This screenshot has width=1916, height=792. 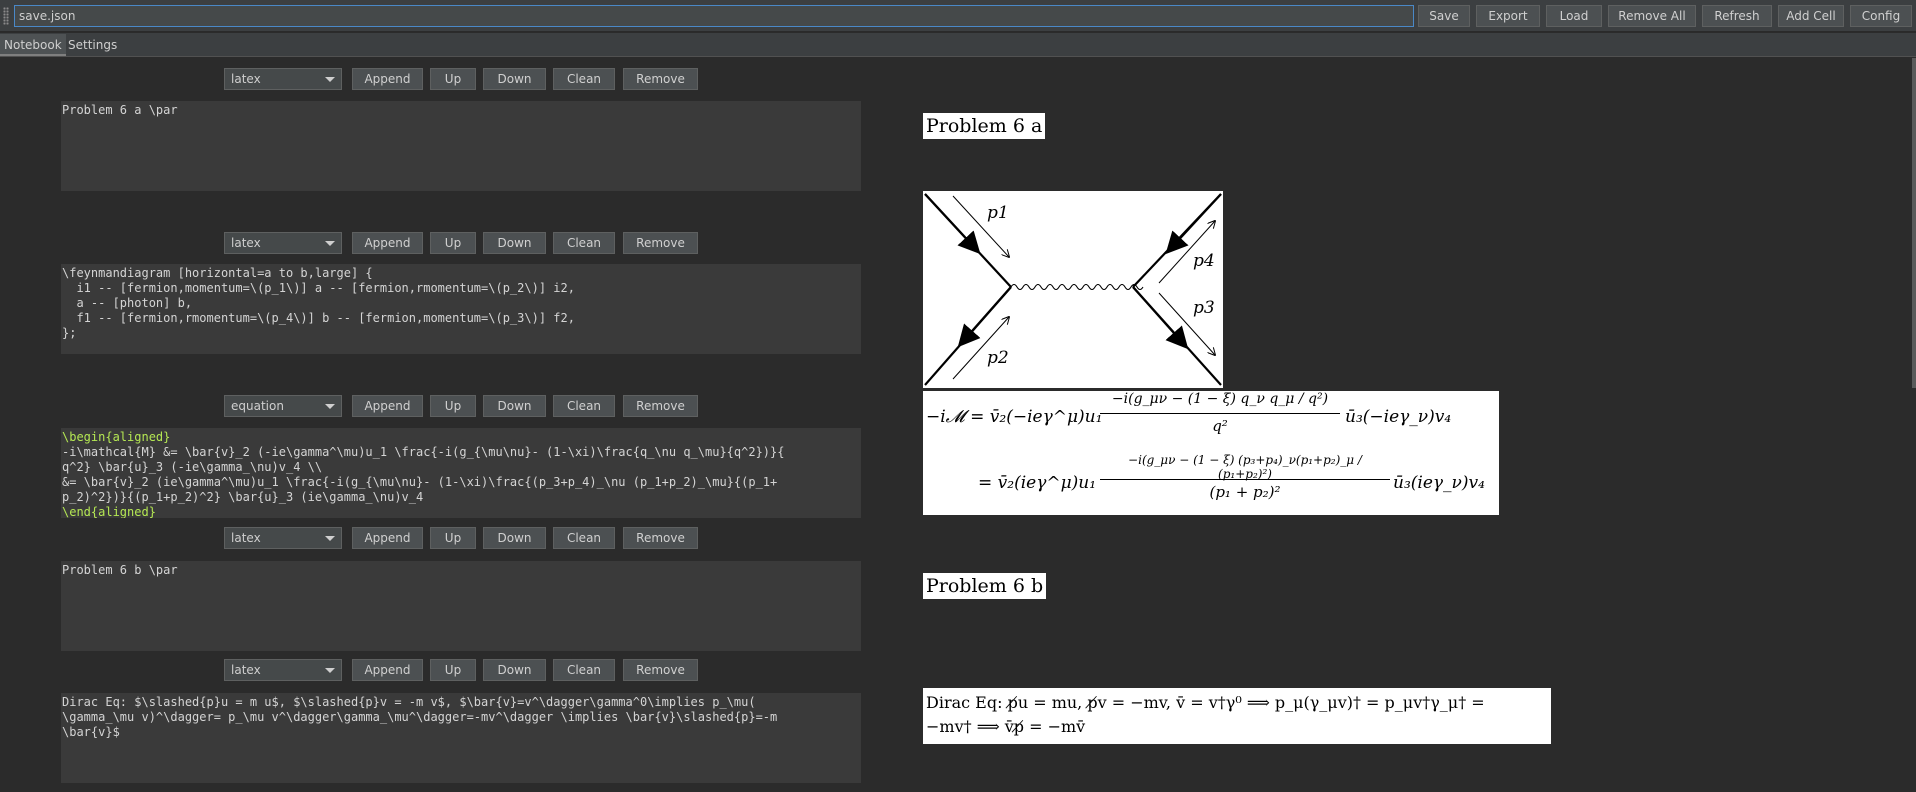 What do you see at coordinates (985, 586) in the screenshot?
I see `rendered-heading-b: Problem 6 b` at bounding box center [985, 586].